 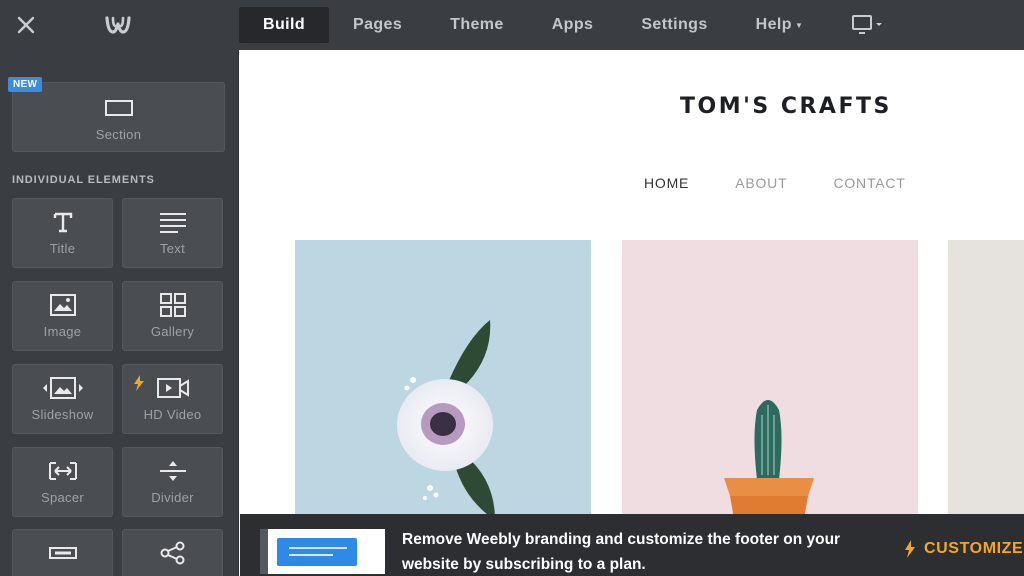 What do you see at coordinates (62, 248) in the screenshot?
I see `title-element-label: Title` at bounding box center [62, 248].